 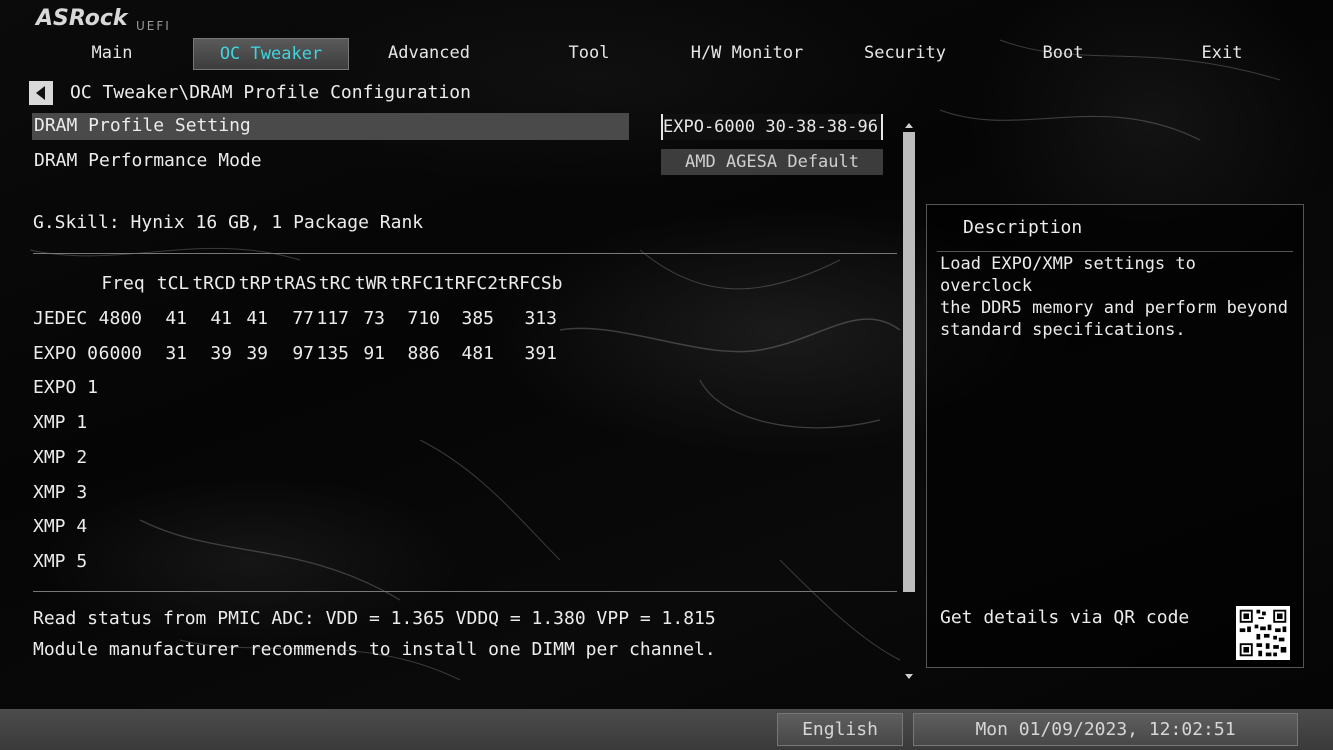 I want to click on timing-row-label: XMP 5, so click(x=60, y=561).